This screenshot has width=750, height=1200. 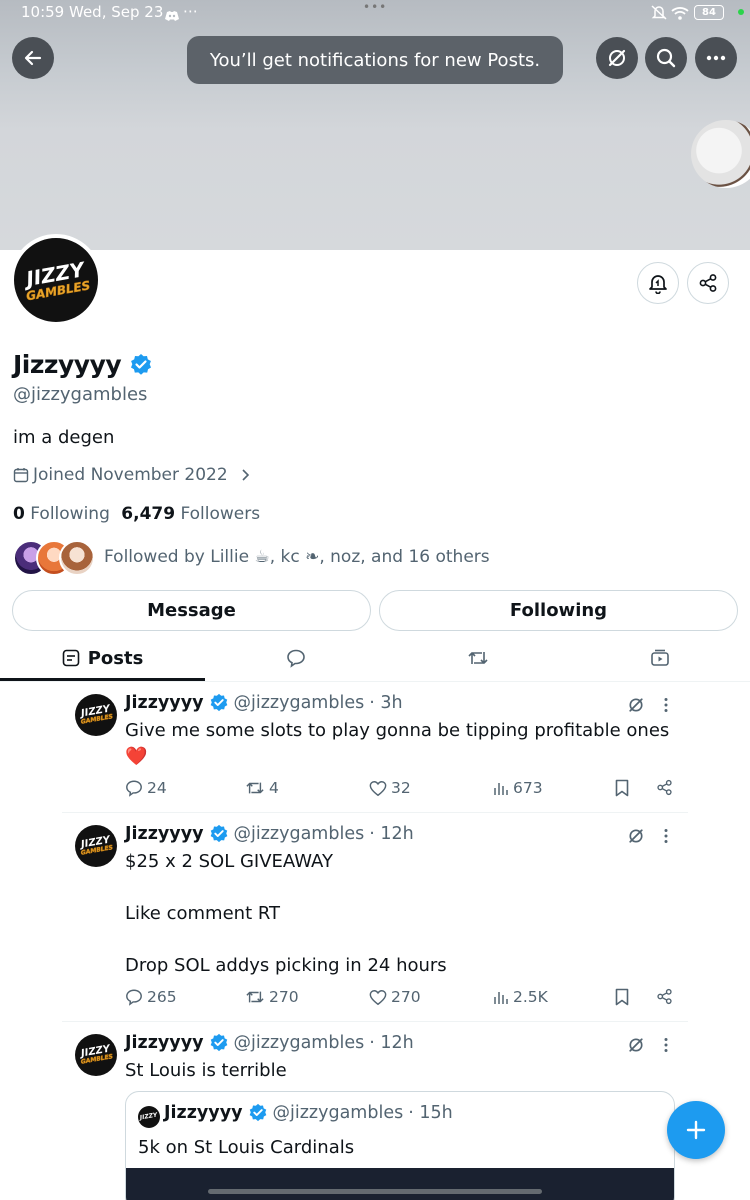 What do you see at coordinates (220, 514) in the screenshot?
I see `followers-label: Followers` at bounding box center [220, 514].